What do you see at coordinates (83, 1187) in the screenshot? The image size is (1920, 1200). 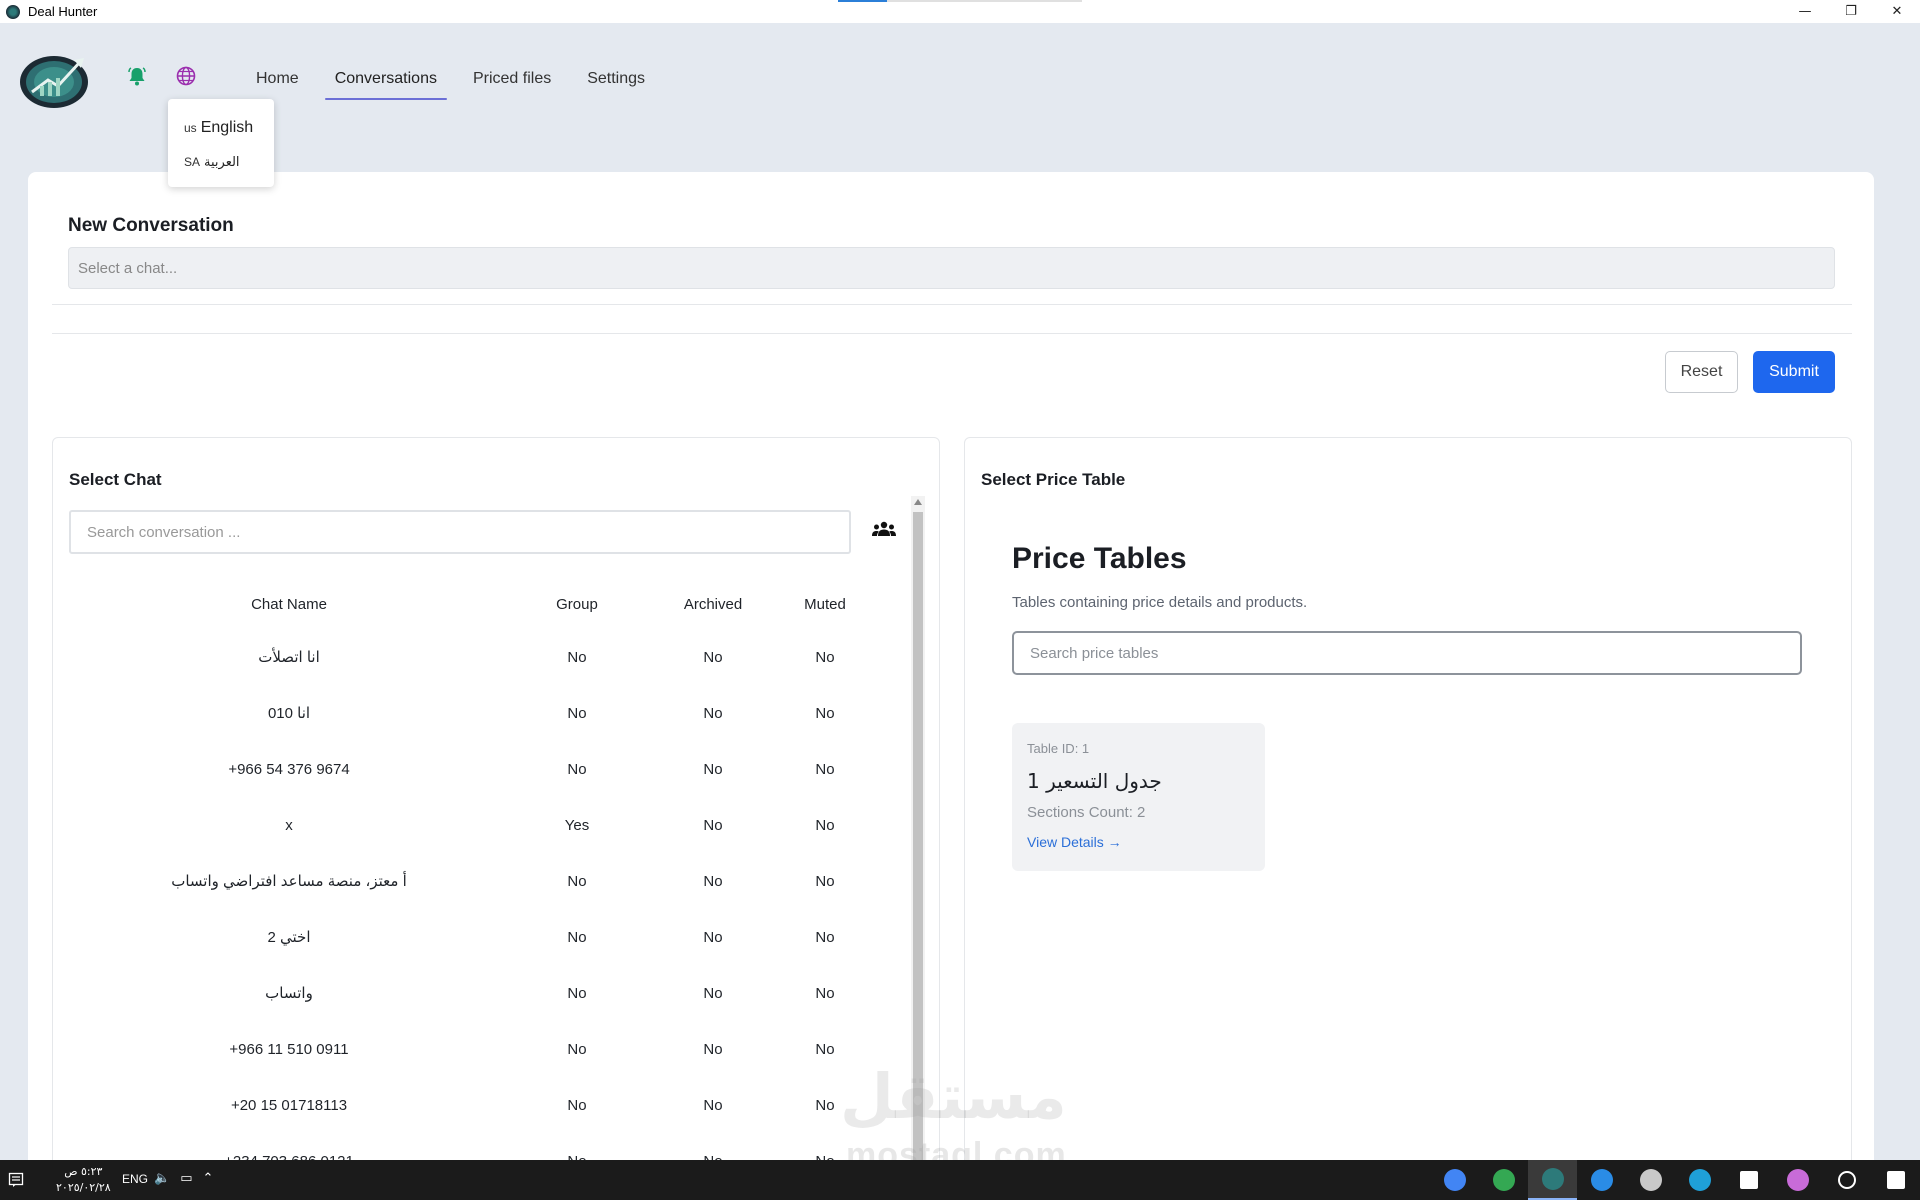 I see `clock-date: ٢٠٢٥/٠٢/٢٨` at bounding box center [83, 1187].